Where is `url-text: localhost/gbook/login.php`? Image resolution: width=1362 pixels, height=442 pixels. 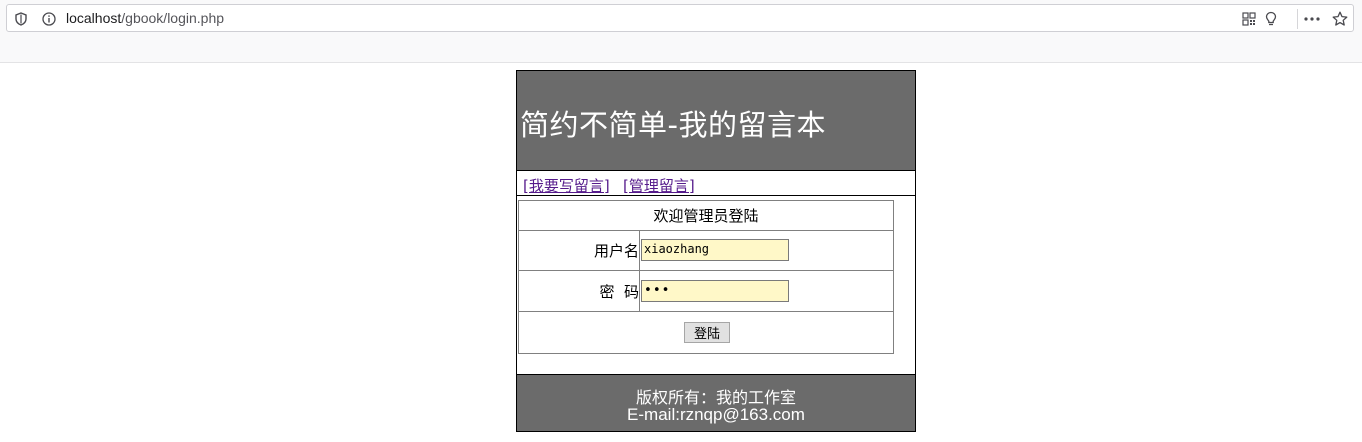
url-text: localhost/gbook/login.php is located at coordinates (145, 18).